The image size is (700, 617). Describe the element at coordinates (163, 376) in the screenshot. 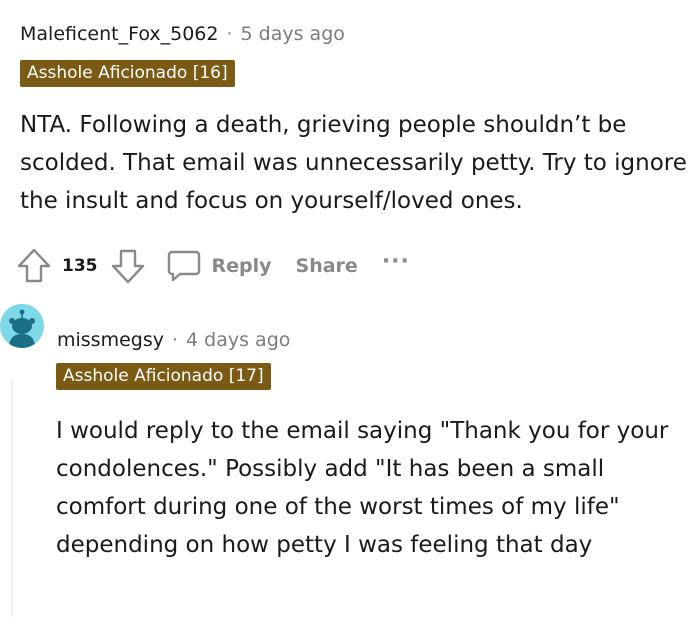

I see `user-flair: Asshole Aficionado [17]` at that location.